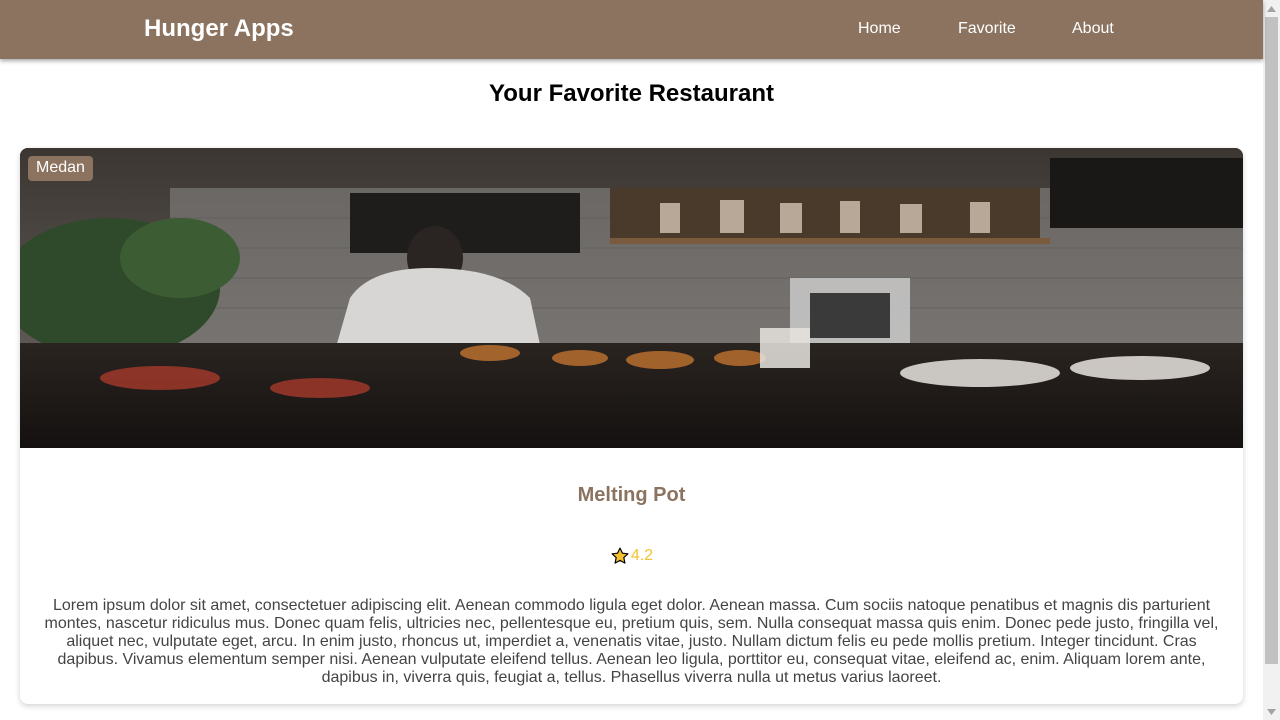  What do you see at coordinates (642, 555) in the screenshot?
I see `rating-value: 4.2` at bounding box center [642, 555].